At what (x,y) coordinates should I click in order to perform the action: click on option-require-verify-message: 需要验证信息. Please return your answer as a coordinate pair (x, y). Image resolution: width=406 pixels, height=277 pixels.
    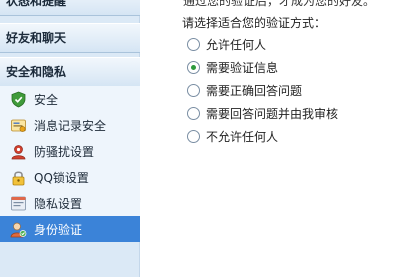
    Looking at the image, I should click on (232, 67).